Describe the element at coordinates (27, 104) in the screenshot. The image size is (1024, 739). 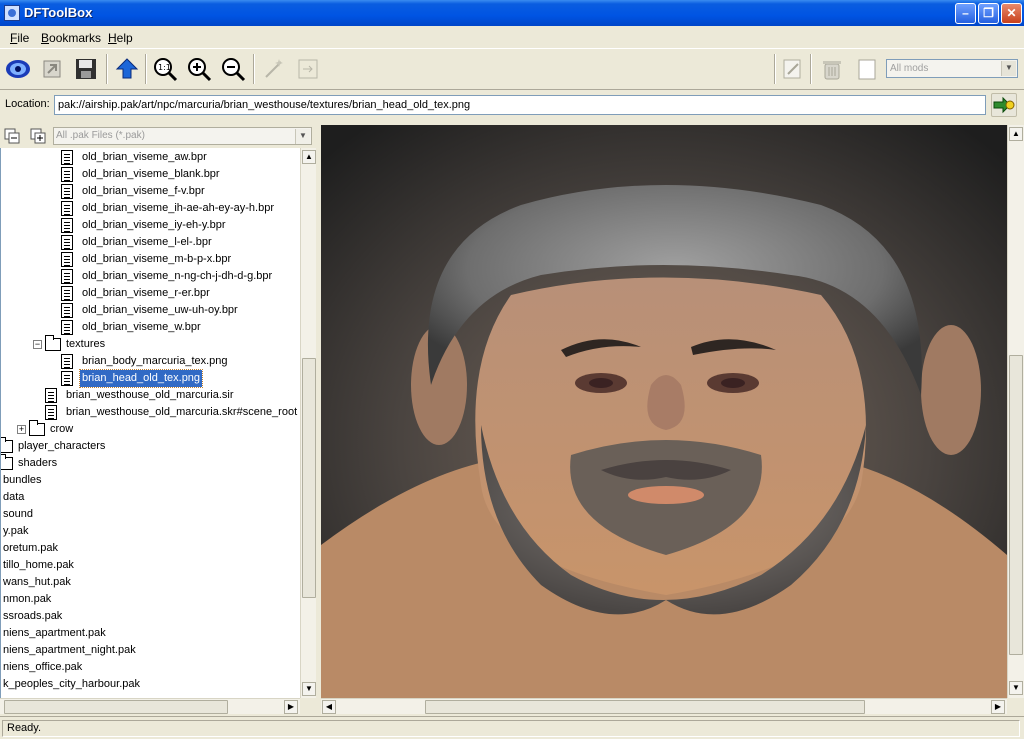
I see `location-label: Location:` at that location.